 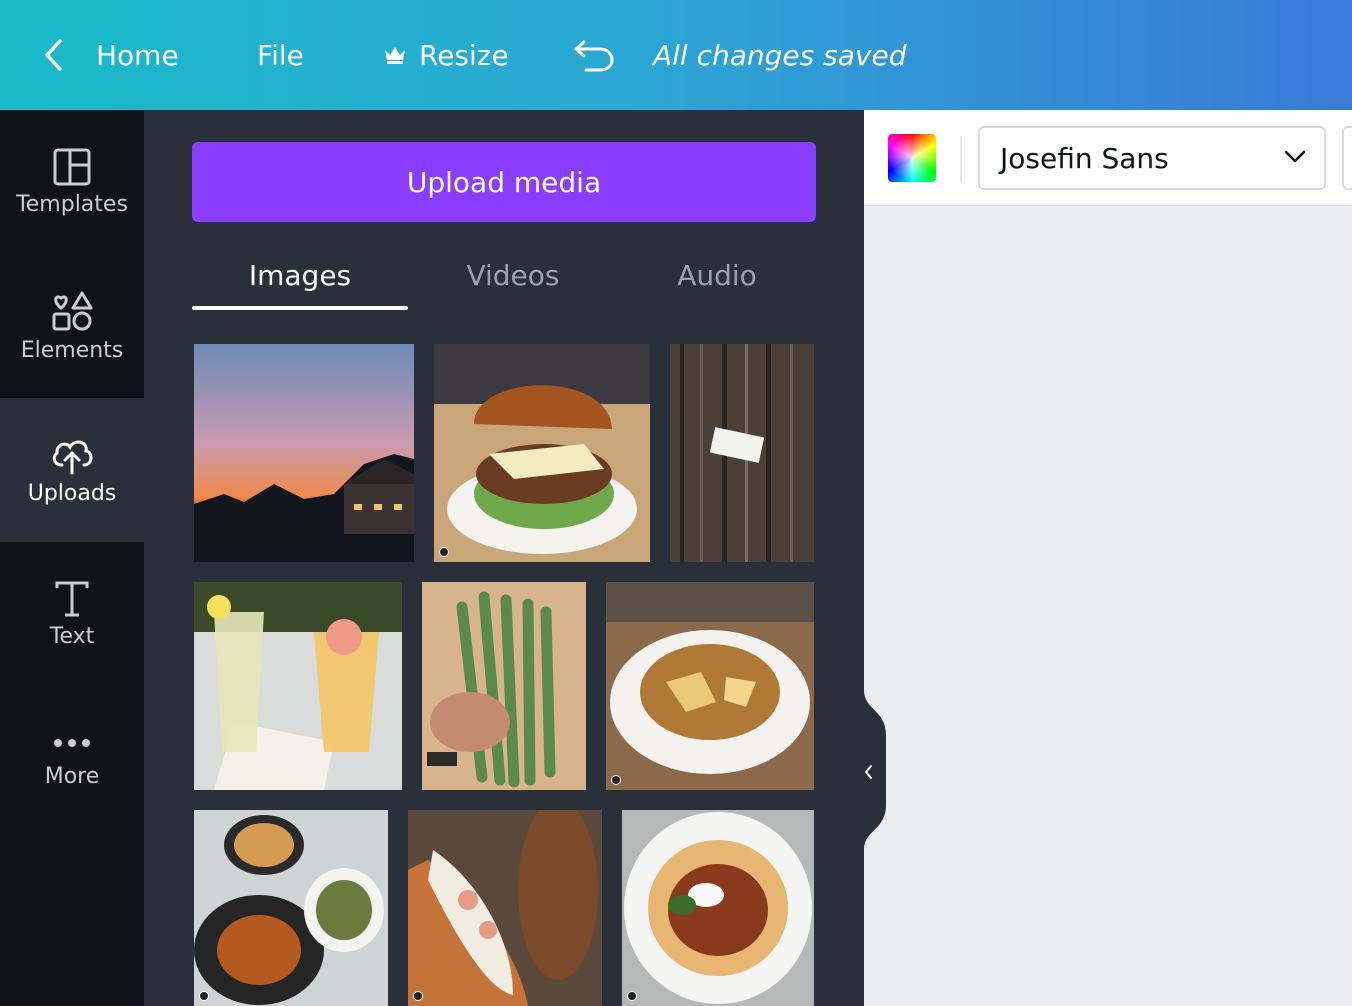 I want to click on file-menu-button: File, so click(x=280, y=55).